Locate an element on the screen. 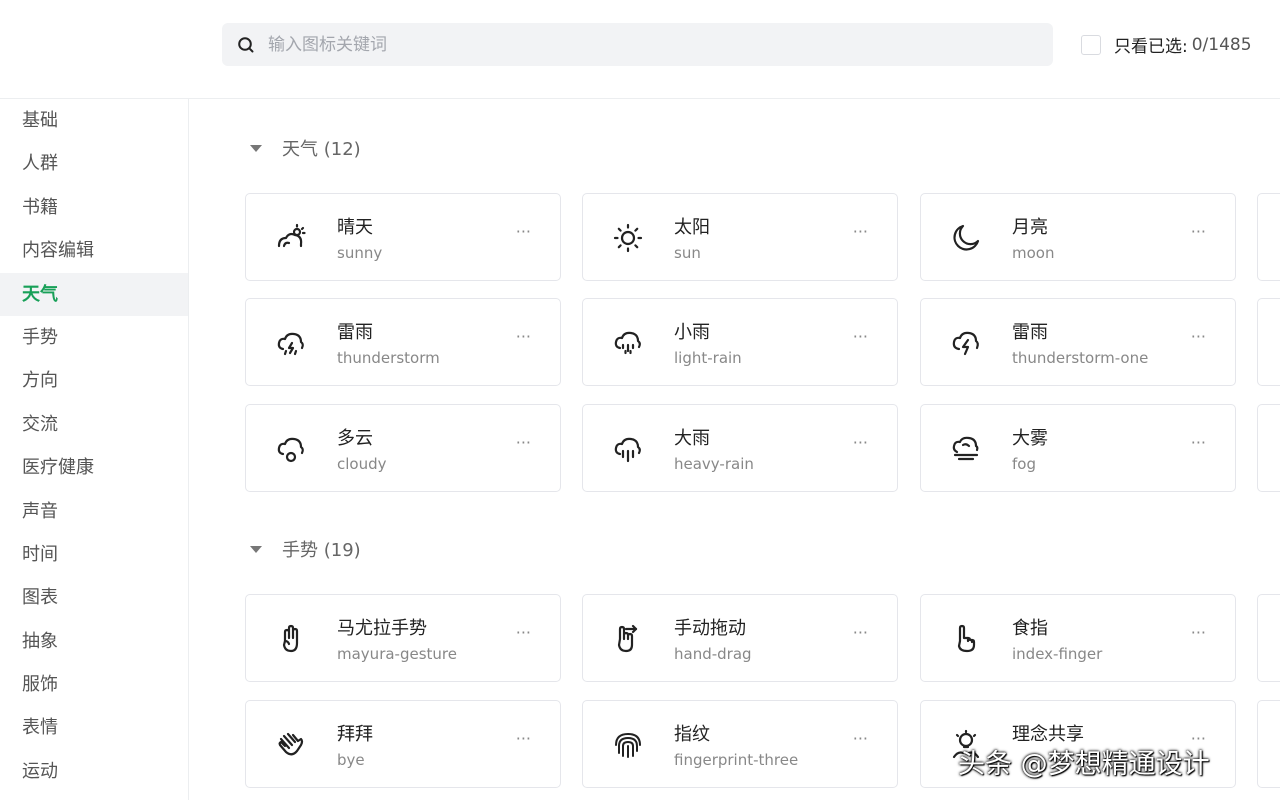  sidebar-item-sound: 声音 is located at coordinates (94, 511).